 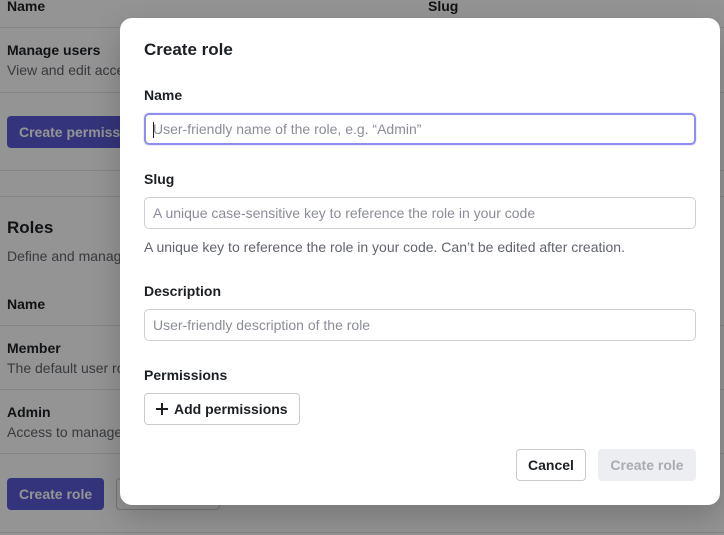 I want to click on description-label: Description, so click(x=183, y=291).